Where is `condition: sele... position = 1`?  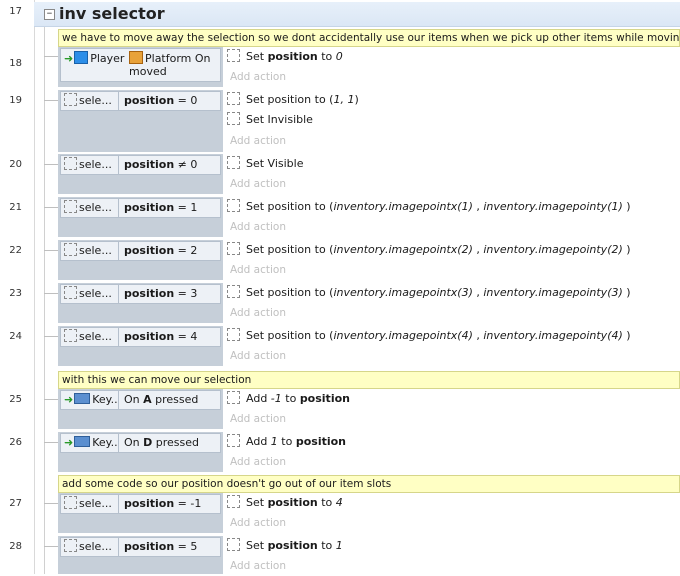 condition: sele... position = 1 is located at coordinates (140, 208).